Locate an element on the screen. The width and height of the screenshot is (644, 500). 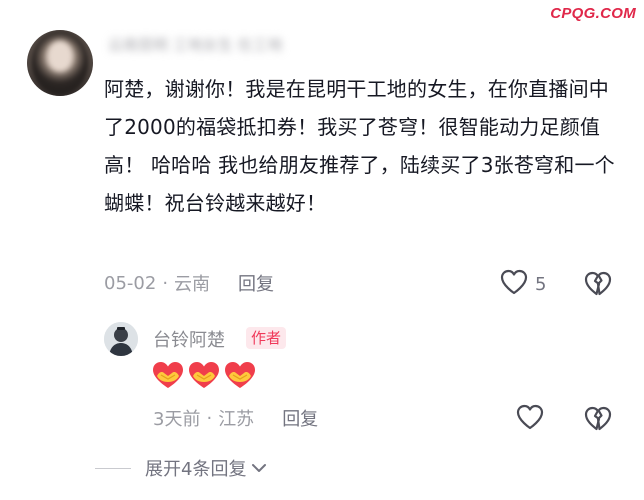
like-count: 5 is located at coordinates (541, 284).